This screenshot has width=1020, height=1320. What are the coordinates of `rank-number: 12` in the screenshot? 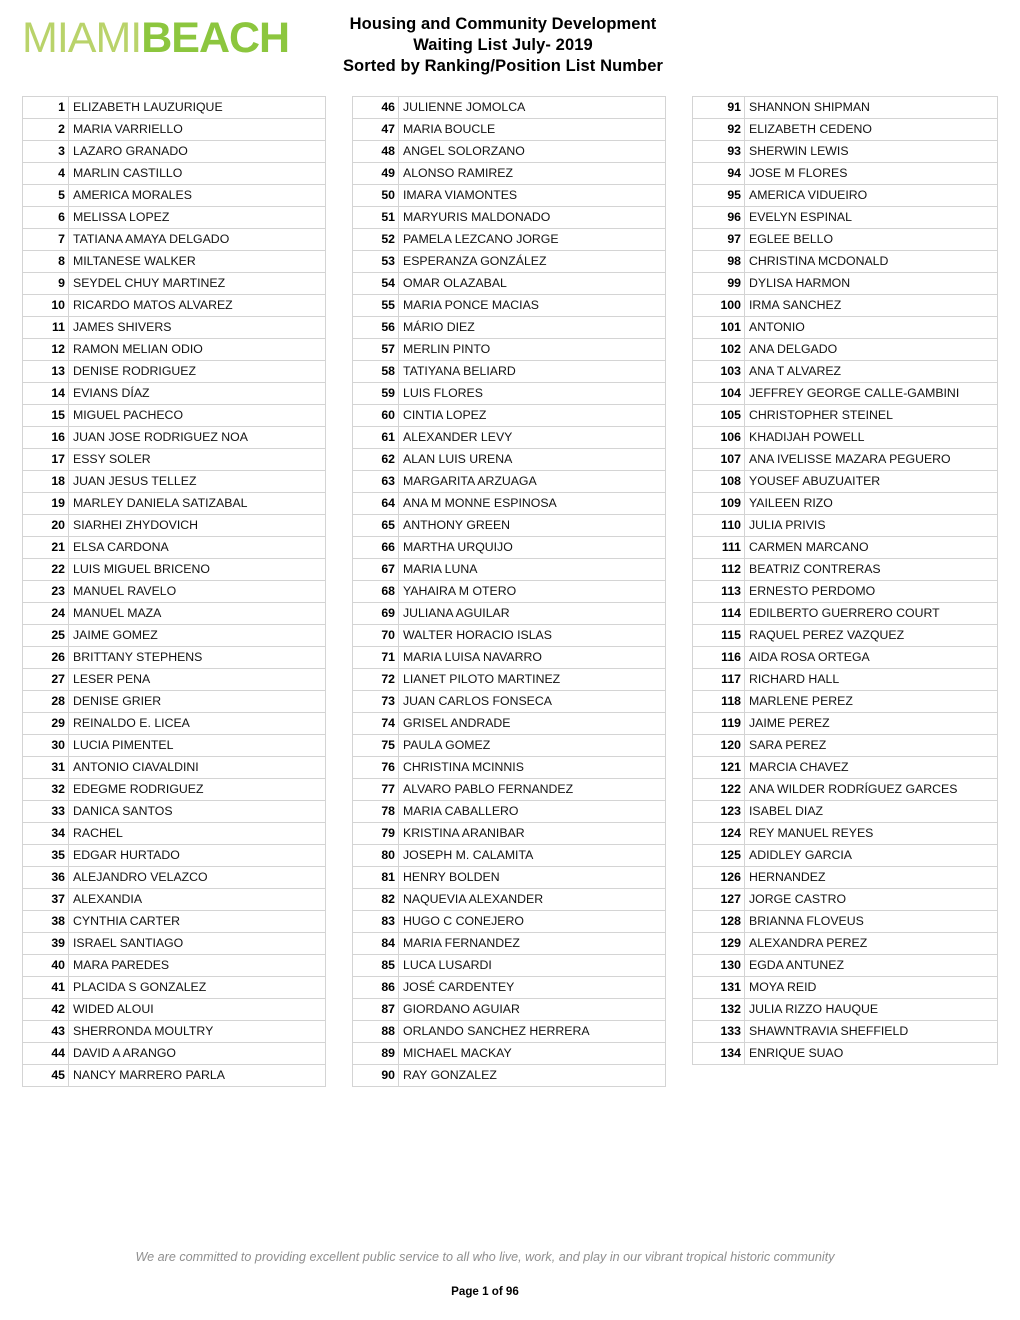 It's located at (45, 349).